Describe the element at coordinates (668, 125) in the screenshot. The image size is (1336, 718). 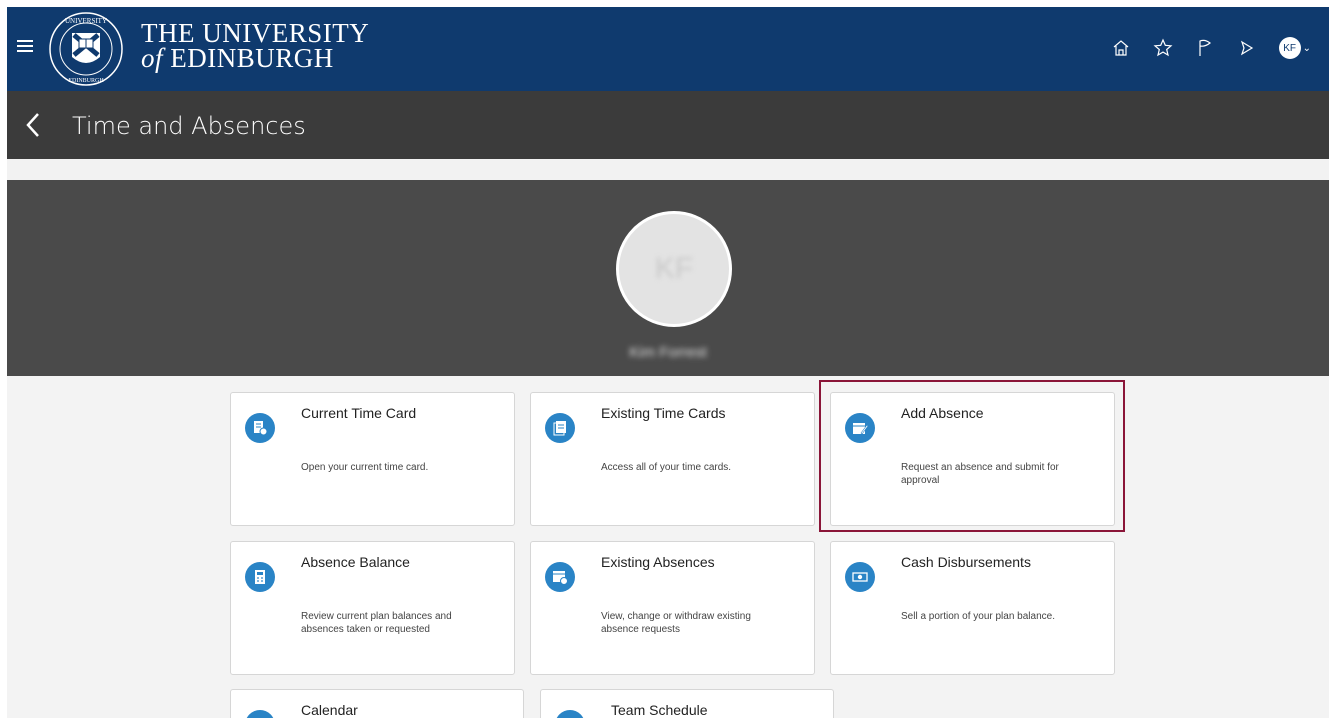
I see `page-title-bar: Time and Absences` at that location.